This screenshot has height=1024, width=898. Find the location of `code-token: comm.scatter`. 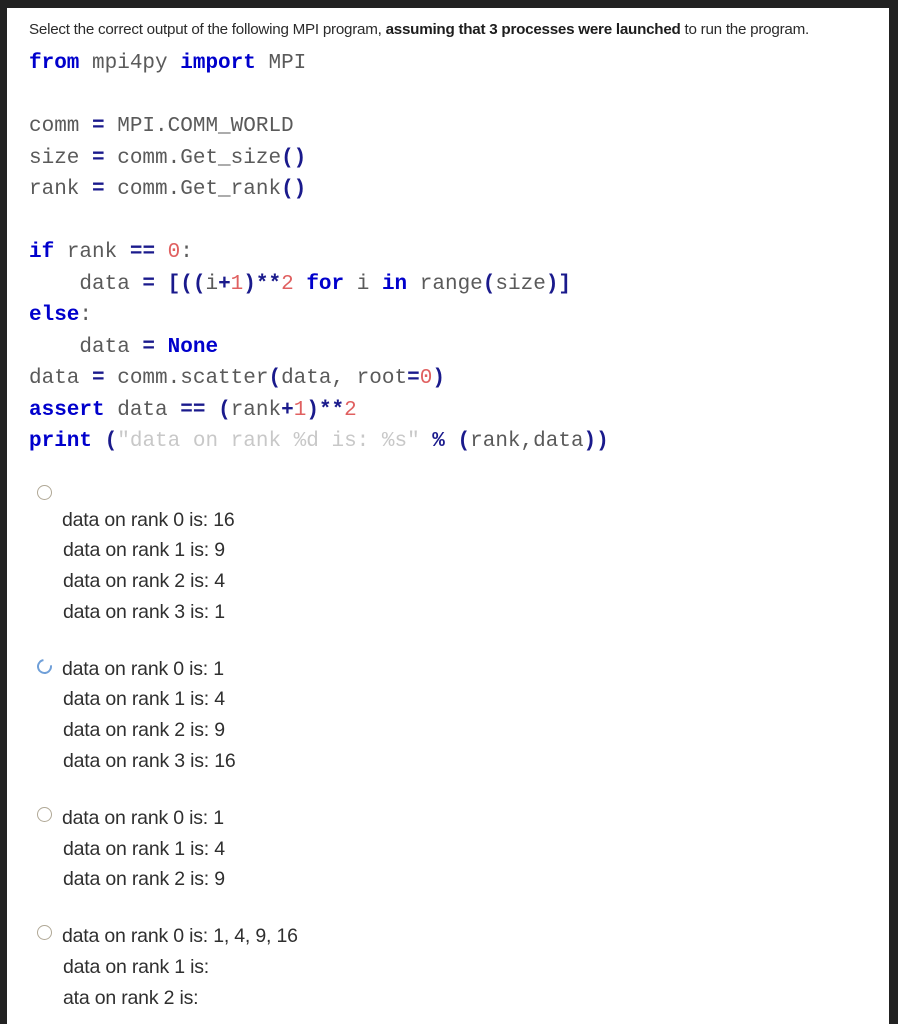

code-token: comm.scatter is located at coordinates (186, 378).